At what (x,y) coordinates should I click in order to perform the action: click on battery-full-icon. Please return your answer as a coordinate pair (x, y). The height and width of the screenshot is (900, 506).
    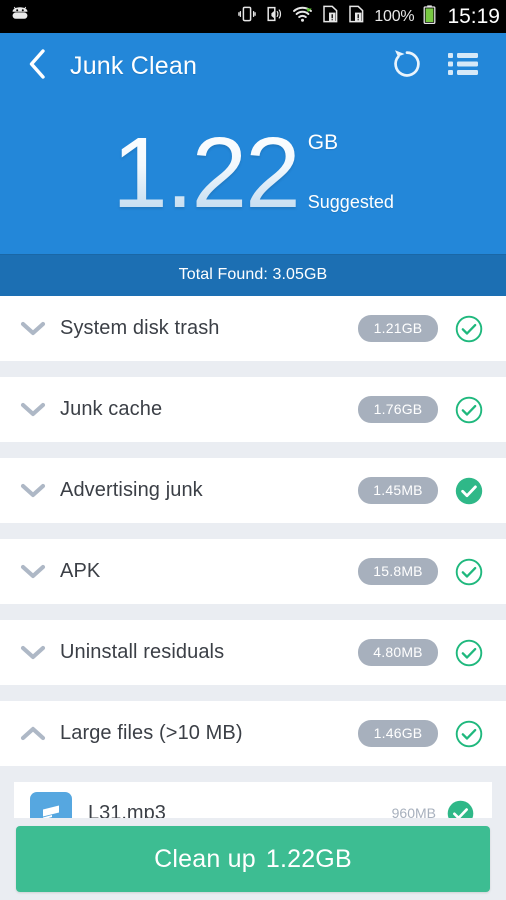
    Looking at the image, I should click on (429, 16).